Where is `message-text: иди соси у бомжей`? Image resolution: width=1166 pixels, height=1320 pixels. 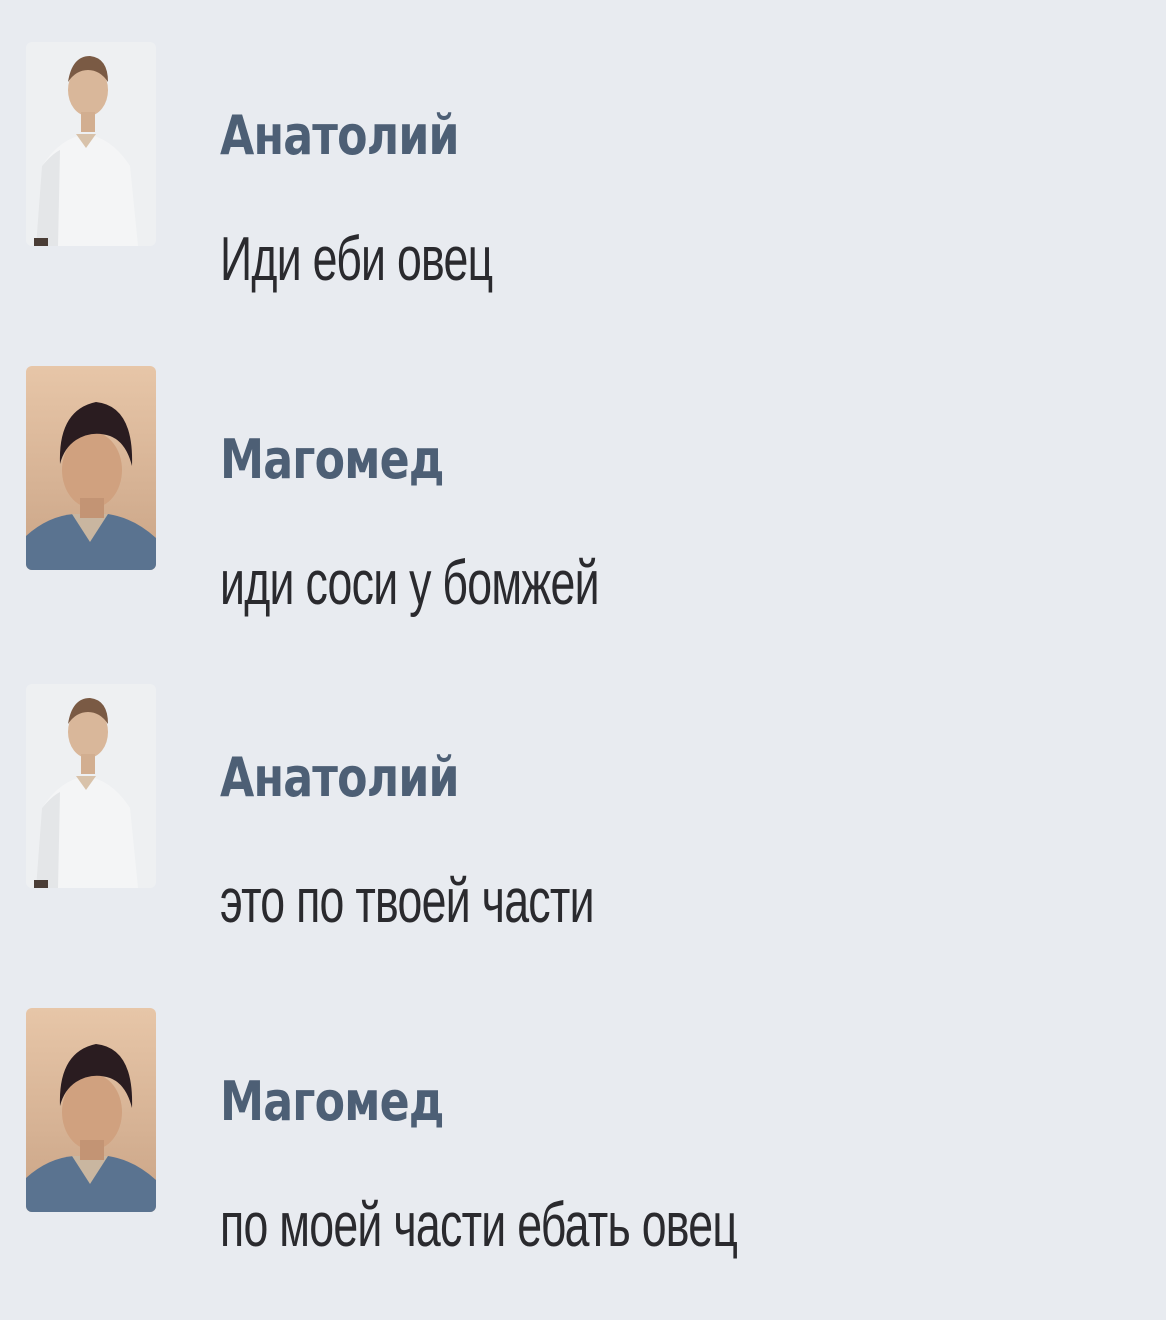
message-text: иди соси у бомжей is located at coordinates (410, 583).